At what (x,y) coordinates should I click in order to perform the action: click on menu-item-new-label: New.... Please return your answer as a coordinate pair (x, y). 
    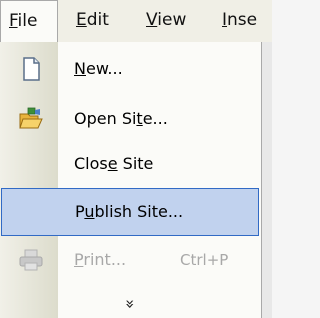
    Looking at the image, I should click on (98, 69).